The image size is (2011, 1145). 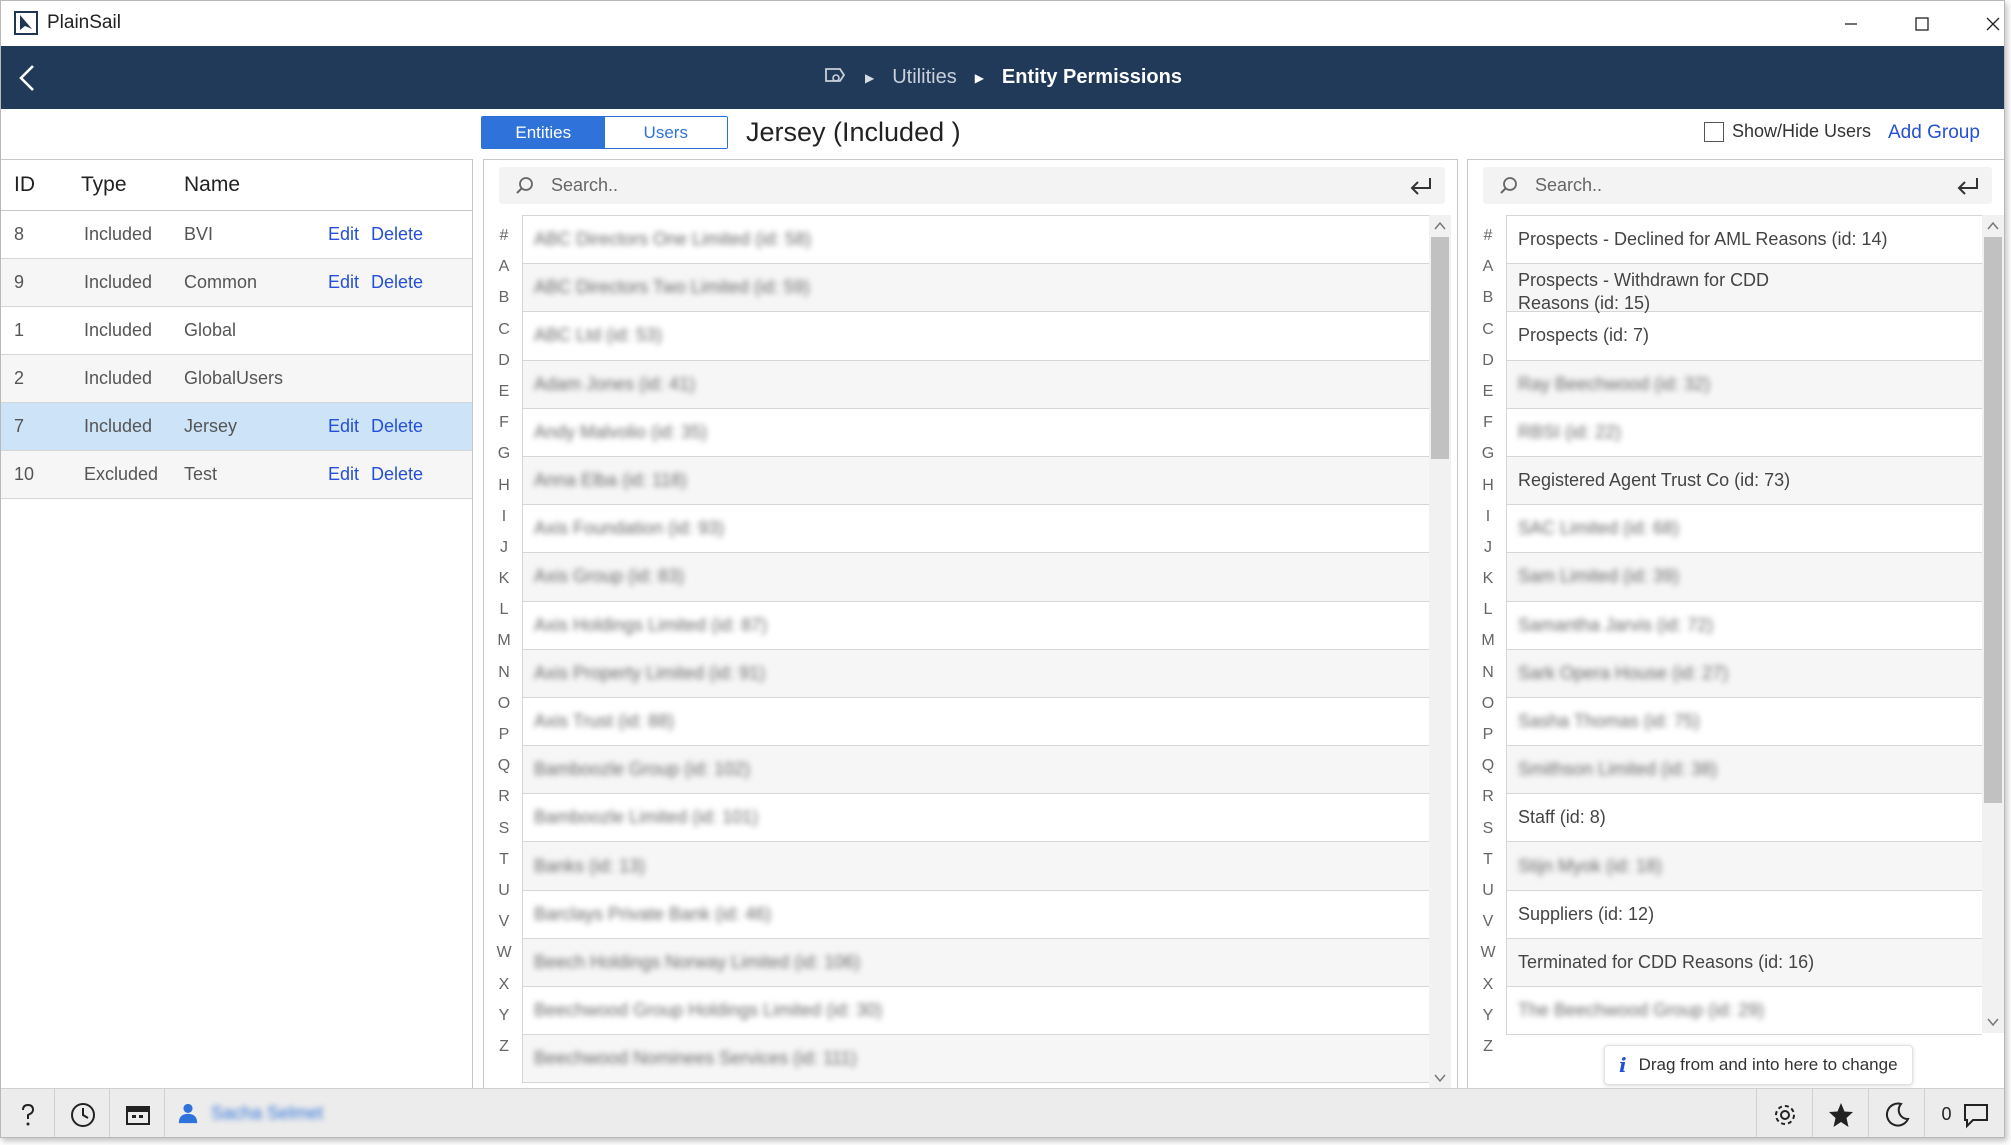 I want to click on alphabet-letter: L, so click(x=1488, y=609).